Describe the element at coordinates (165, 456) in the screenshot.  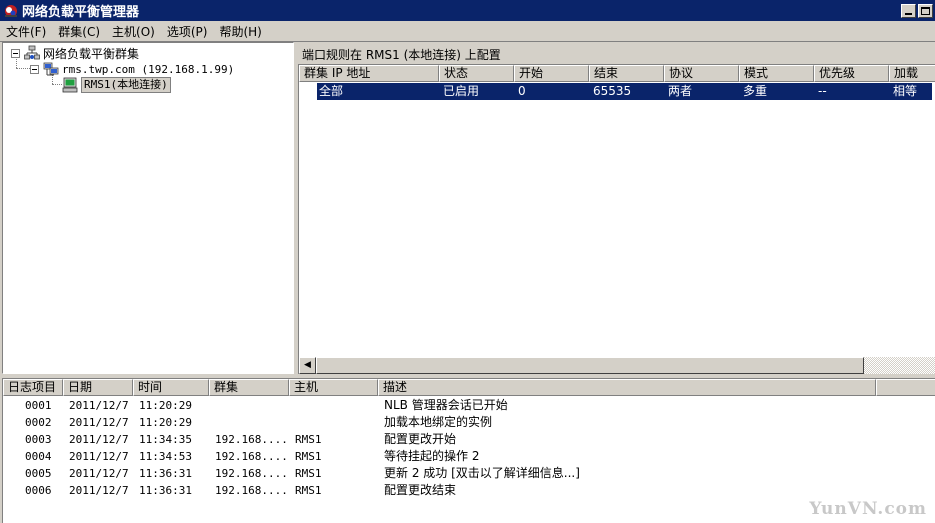
I see `log-time: 11:34:53` at that location.